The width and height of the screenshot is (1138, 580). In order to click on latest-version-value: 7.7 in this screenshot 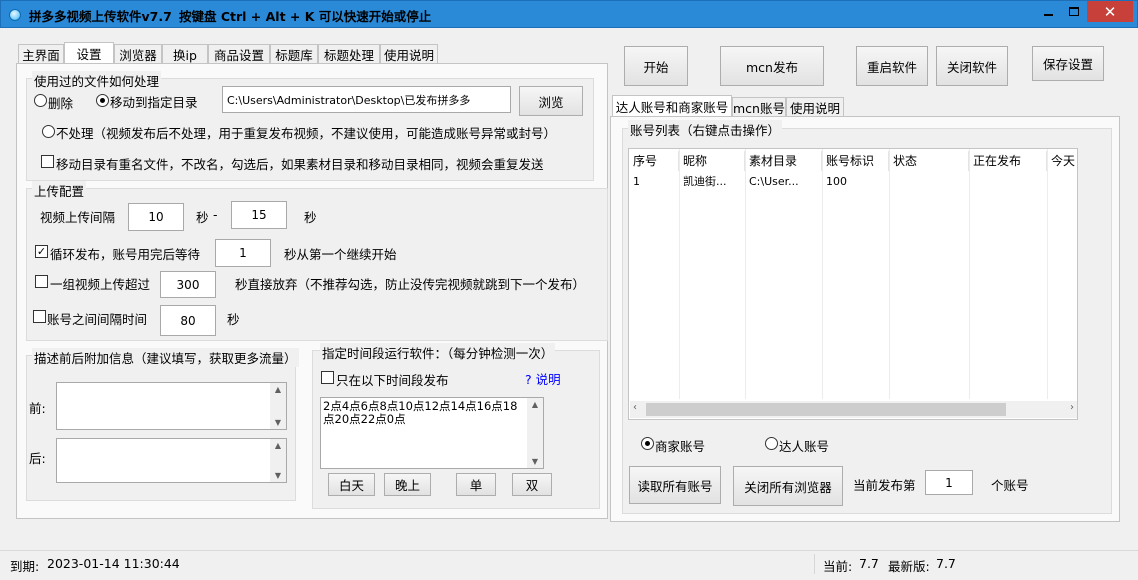, I will do `click(946, 563)`.